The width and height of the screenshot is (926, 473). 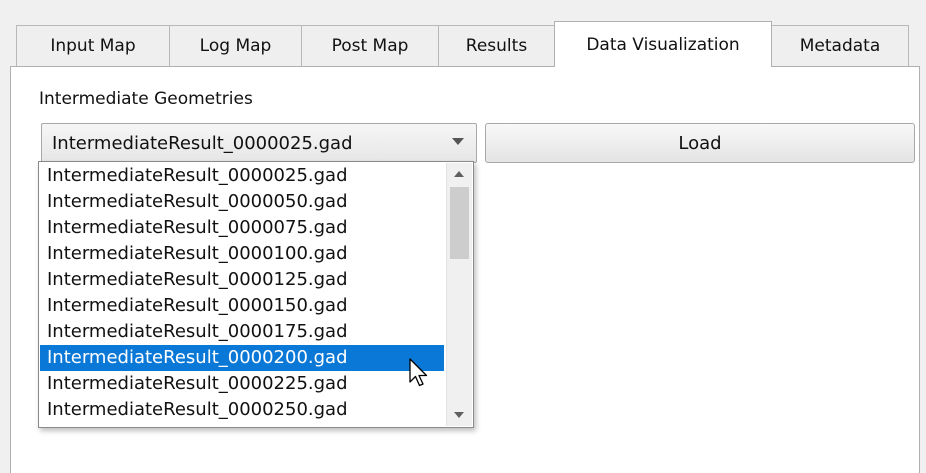 I want to click on tab-label: Log Map, so click(x=235, y=46).